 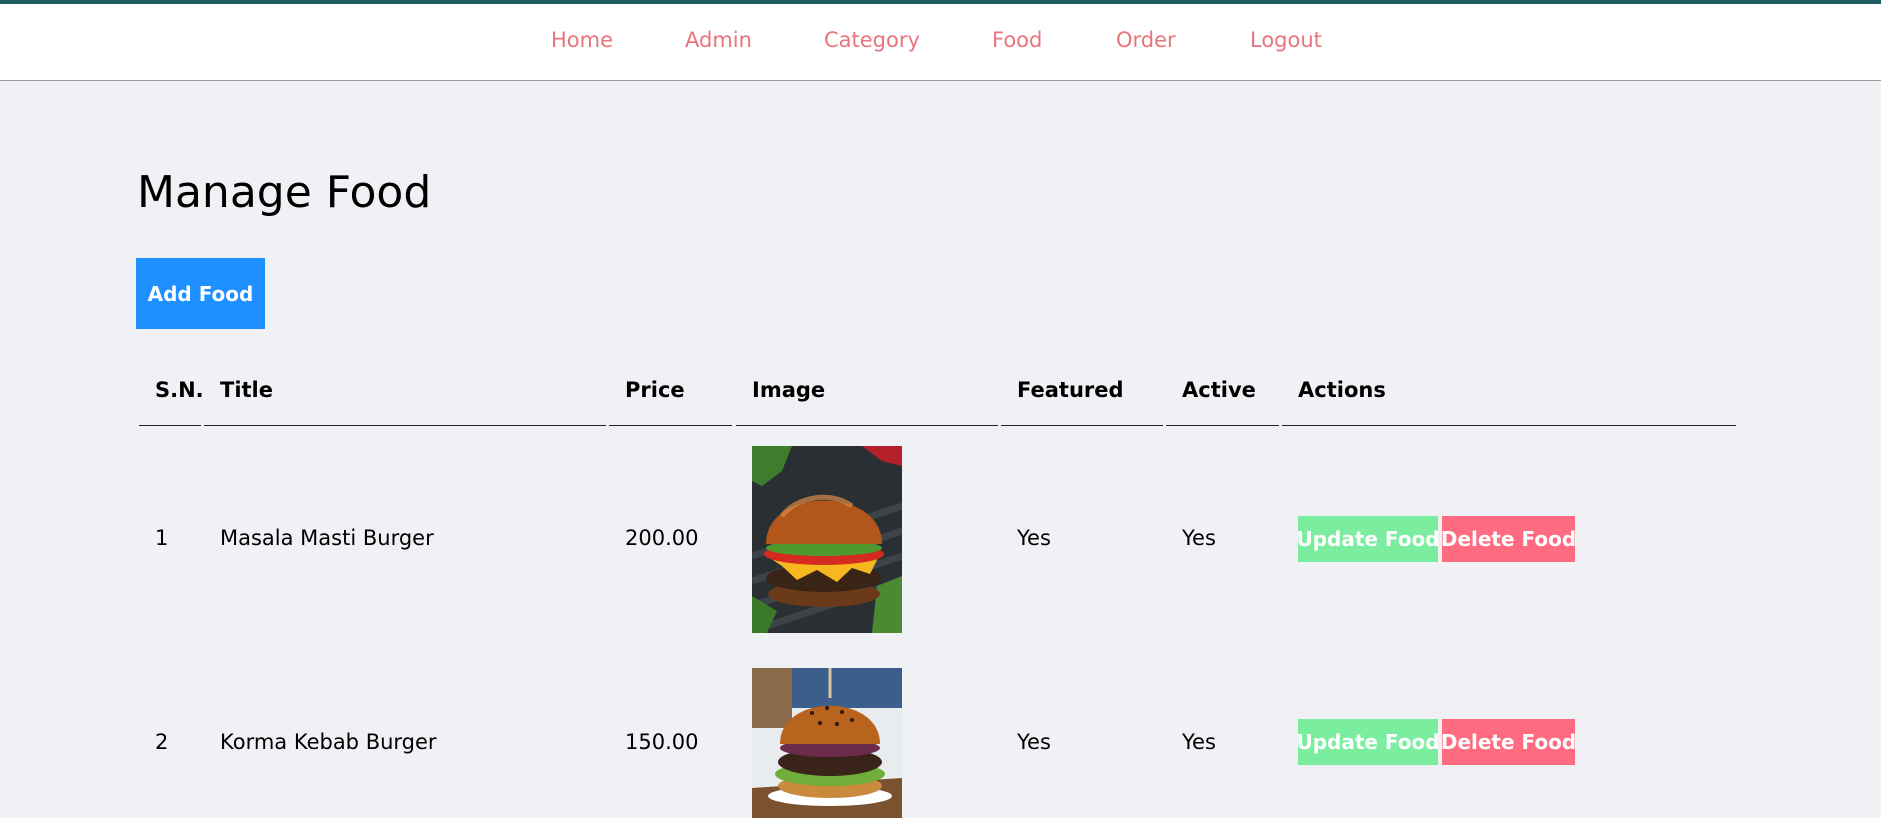 I want to click on row-sn: 1, so click(x=162, y=538).